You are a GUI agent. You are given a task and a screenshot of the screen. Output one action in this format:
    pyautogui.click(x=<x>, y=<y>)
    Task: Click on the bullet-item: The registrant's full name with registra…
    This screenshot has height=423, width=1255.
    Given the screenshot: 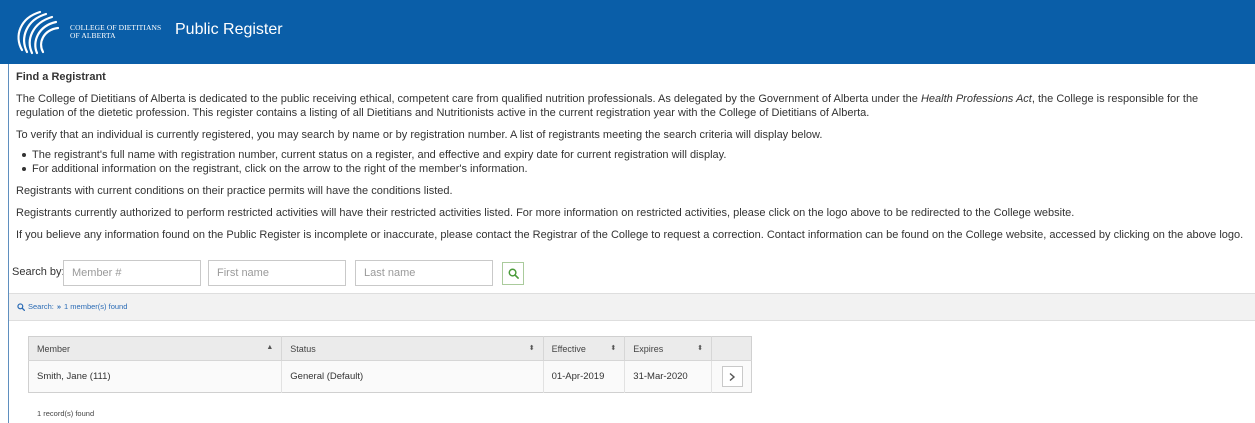 What is the action you would take?
    pyautogui.click(x=635, y=155)
    